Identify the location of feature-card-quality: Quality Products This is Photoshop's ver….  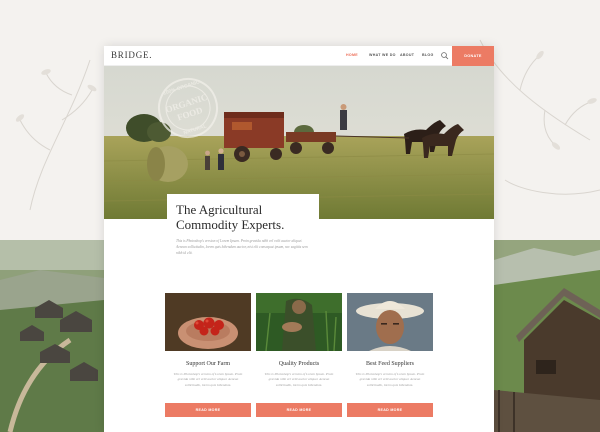
(299, 360).